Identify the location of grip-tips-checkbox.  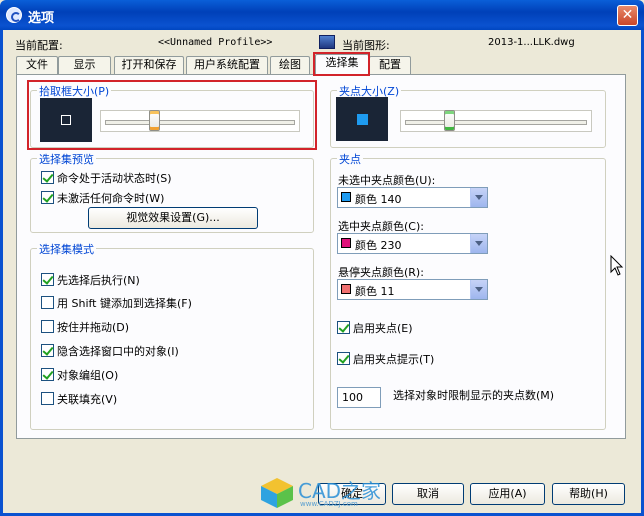
(343, 358).